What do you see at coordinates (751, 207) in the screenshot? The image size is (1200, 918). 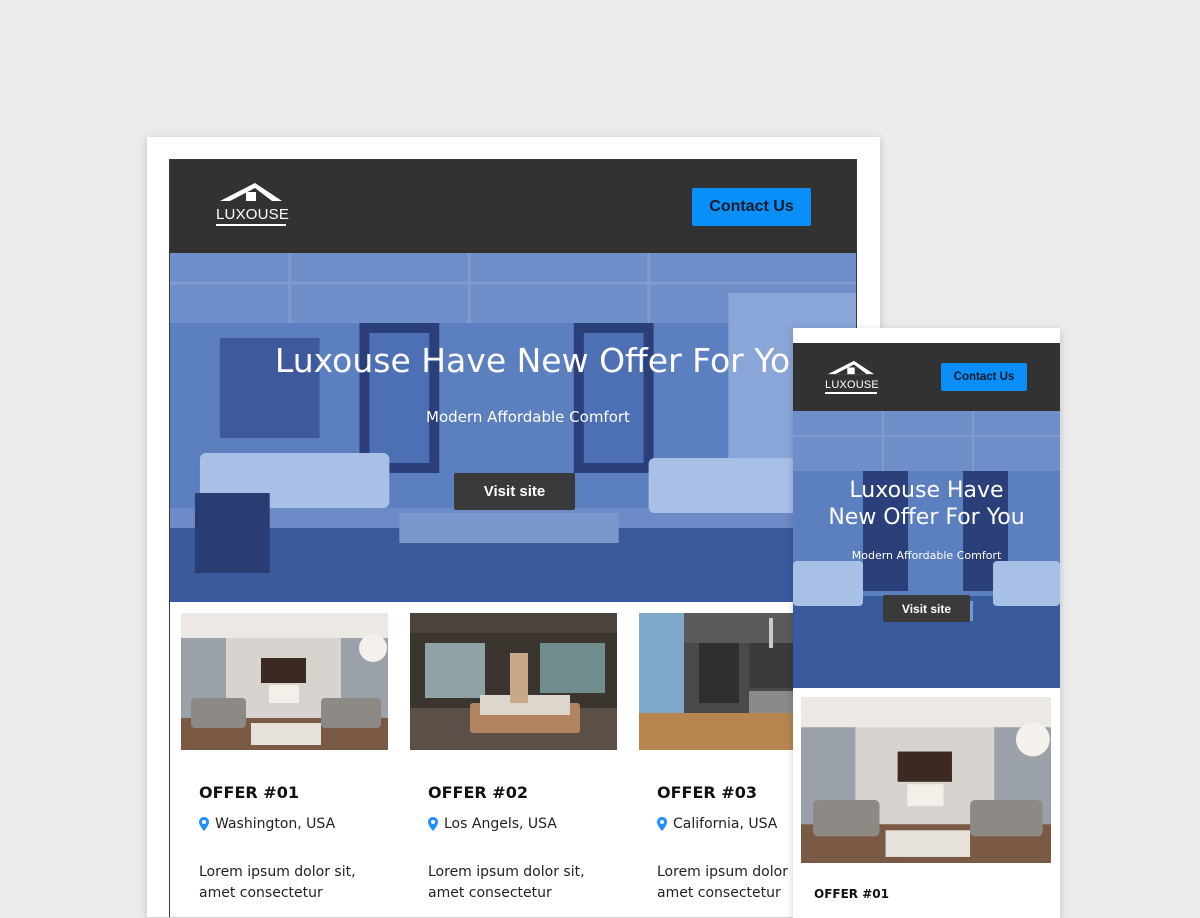 I see `contact-us-button: Contact Us` at bounding box center [751, 207].